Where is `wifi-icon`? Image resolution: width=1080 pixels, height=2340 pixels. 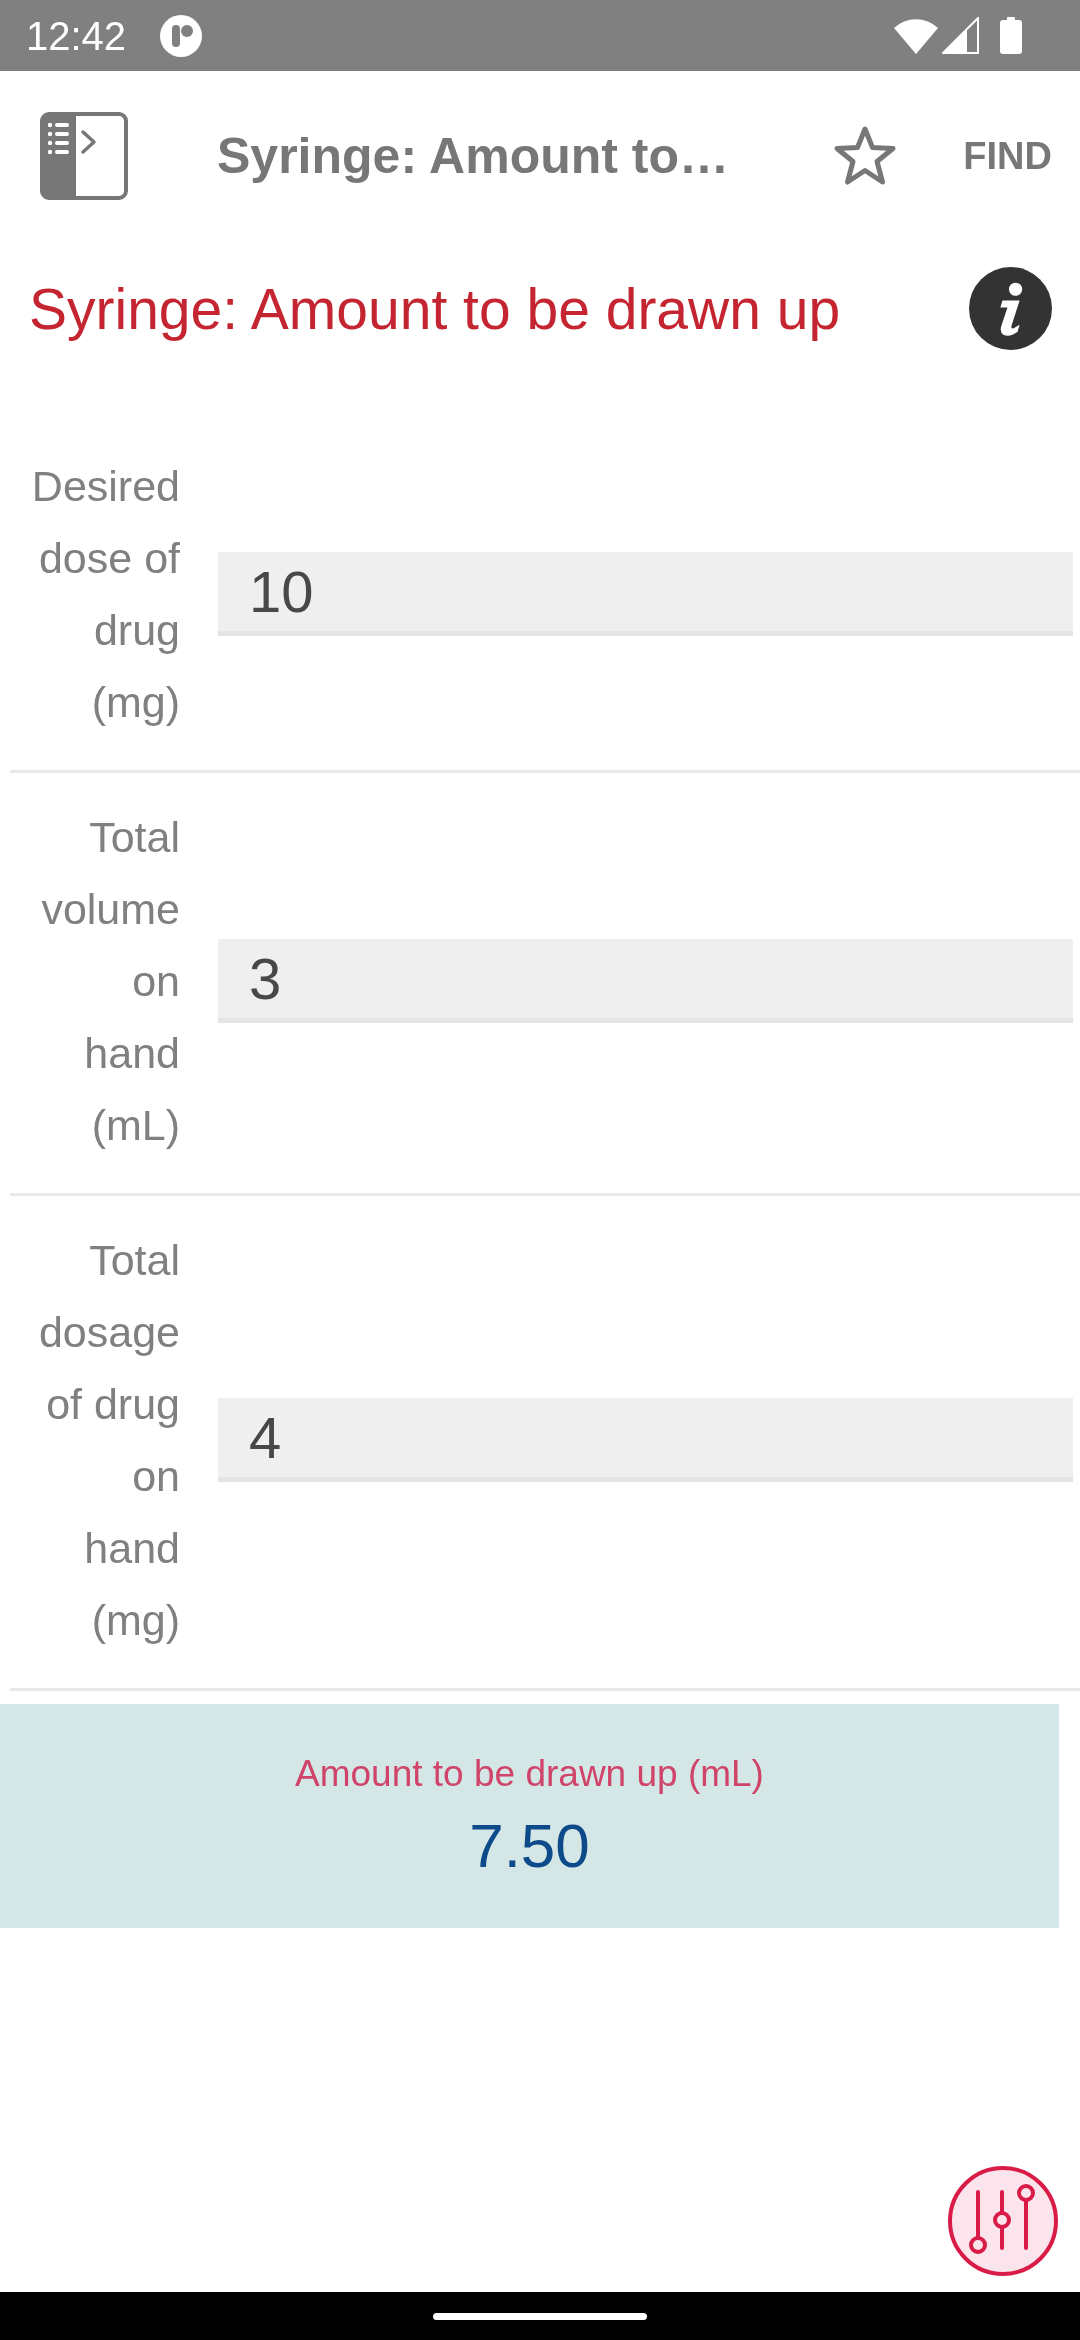 wifi-icon is located at coordinates (916, 35).